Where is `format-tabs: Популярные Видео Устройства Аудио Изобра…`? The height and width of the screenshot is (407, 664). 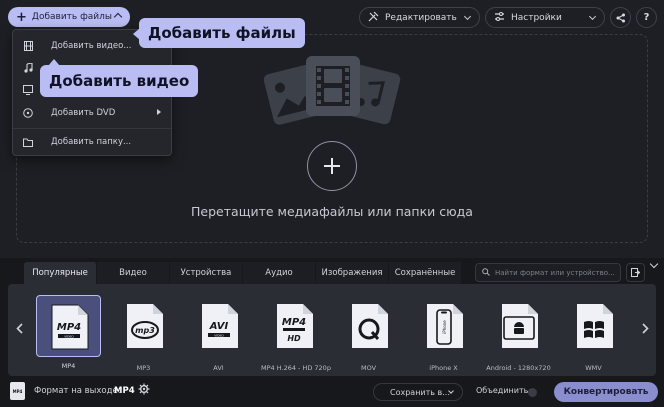 format-tabs: Популярные Видео Устройства Аудио Изобра… is located at coordinates (243, 273).